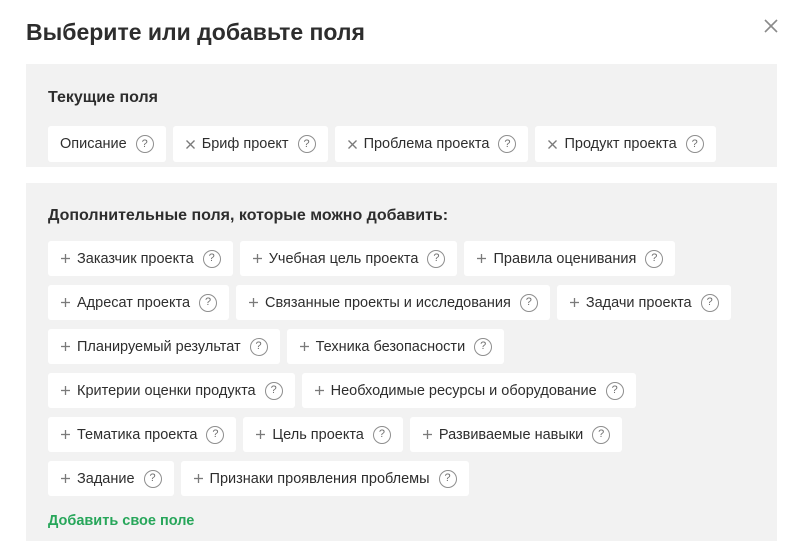 The image size is (800, 541). Describe the element at coordinates (319, 478) in the screenshot. I see `field-chip-label: Признаки проявления проблемы` at that location.